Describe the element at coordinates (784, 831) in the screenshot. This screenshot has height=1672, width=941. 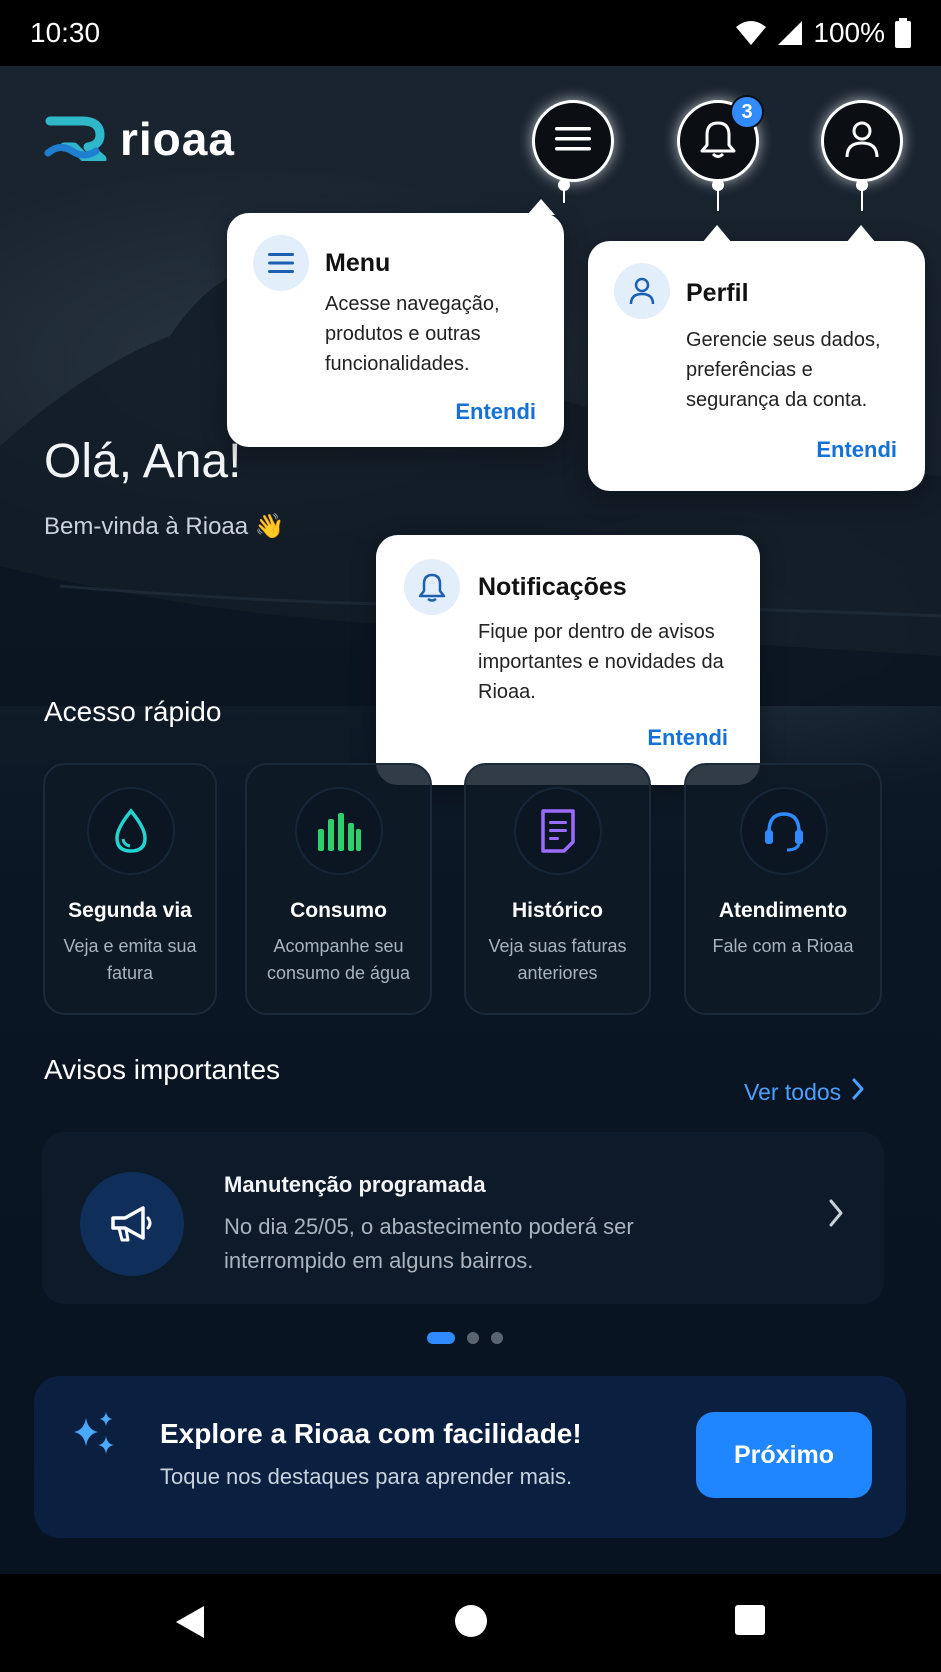
I see `headset-icon` at that location.